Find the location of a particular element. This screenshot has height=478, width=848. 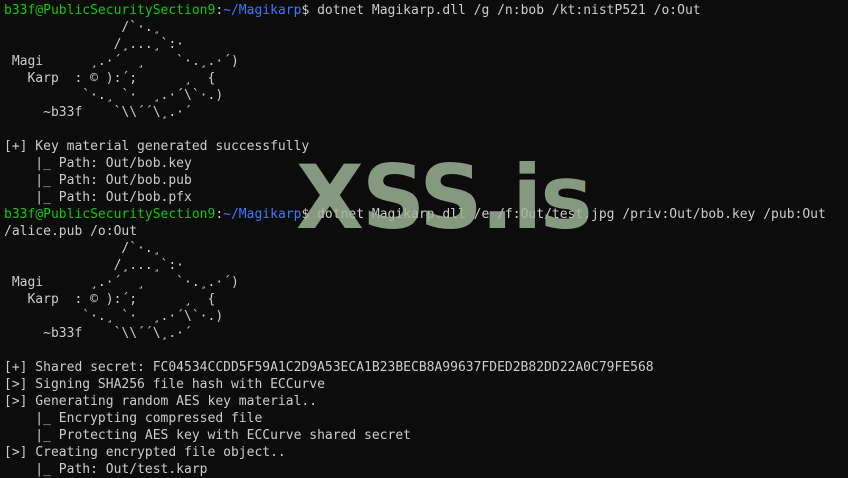

output-line: |_ Path: Out/bob.pub is located at coordinates (98, 180).